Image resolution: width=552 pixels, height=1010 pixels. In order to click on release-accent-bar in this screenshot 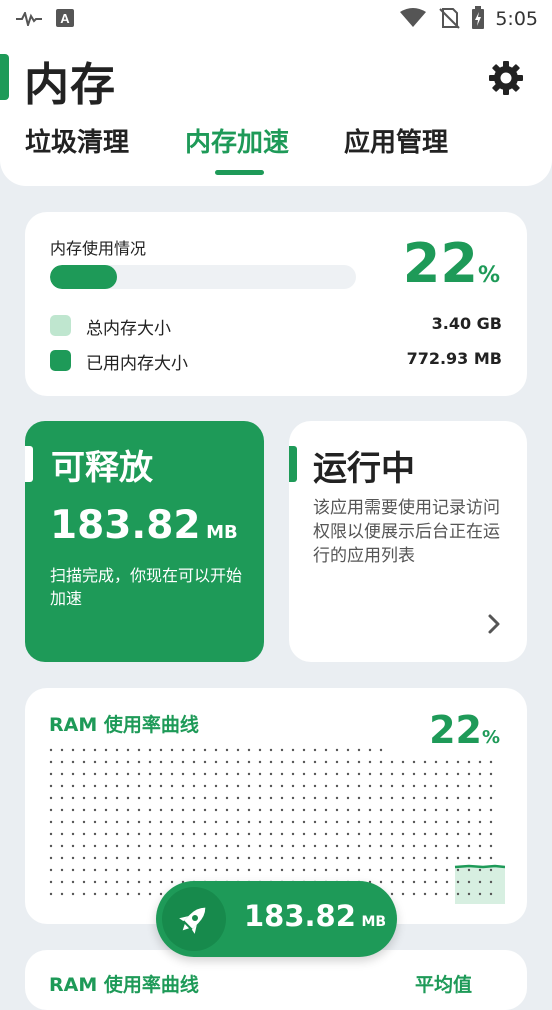, I will do `click(29, 464)`.